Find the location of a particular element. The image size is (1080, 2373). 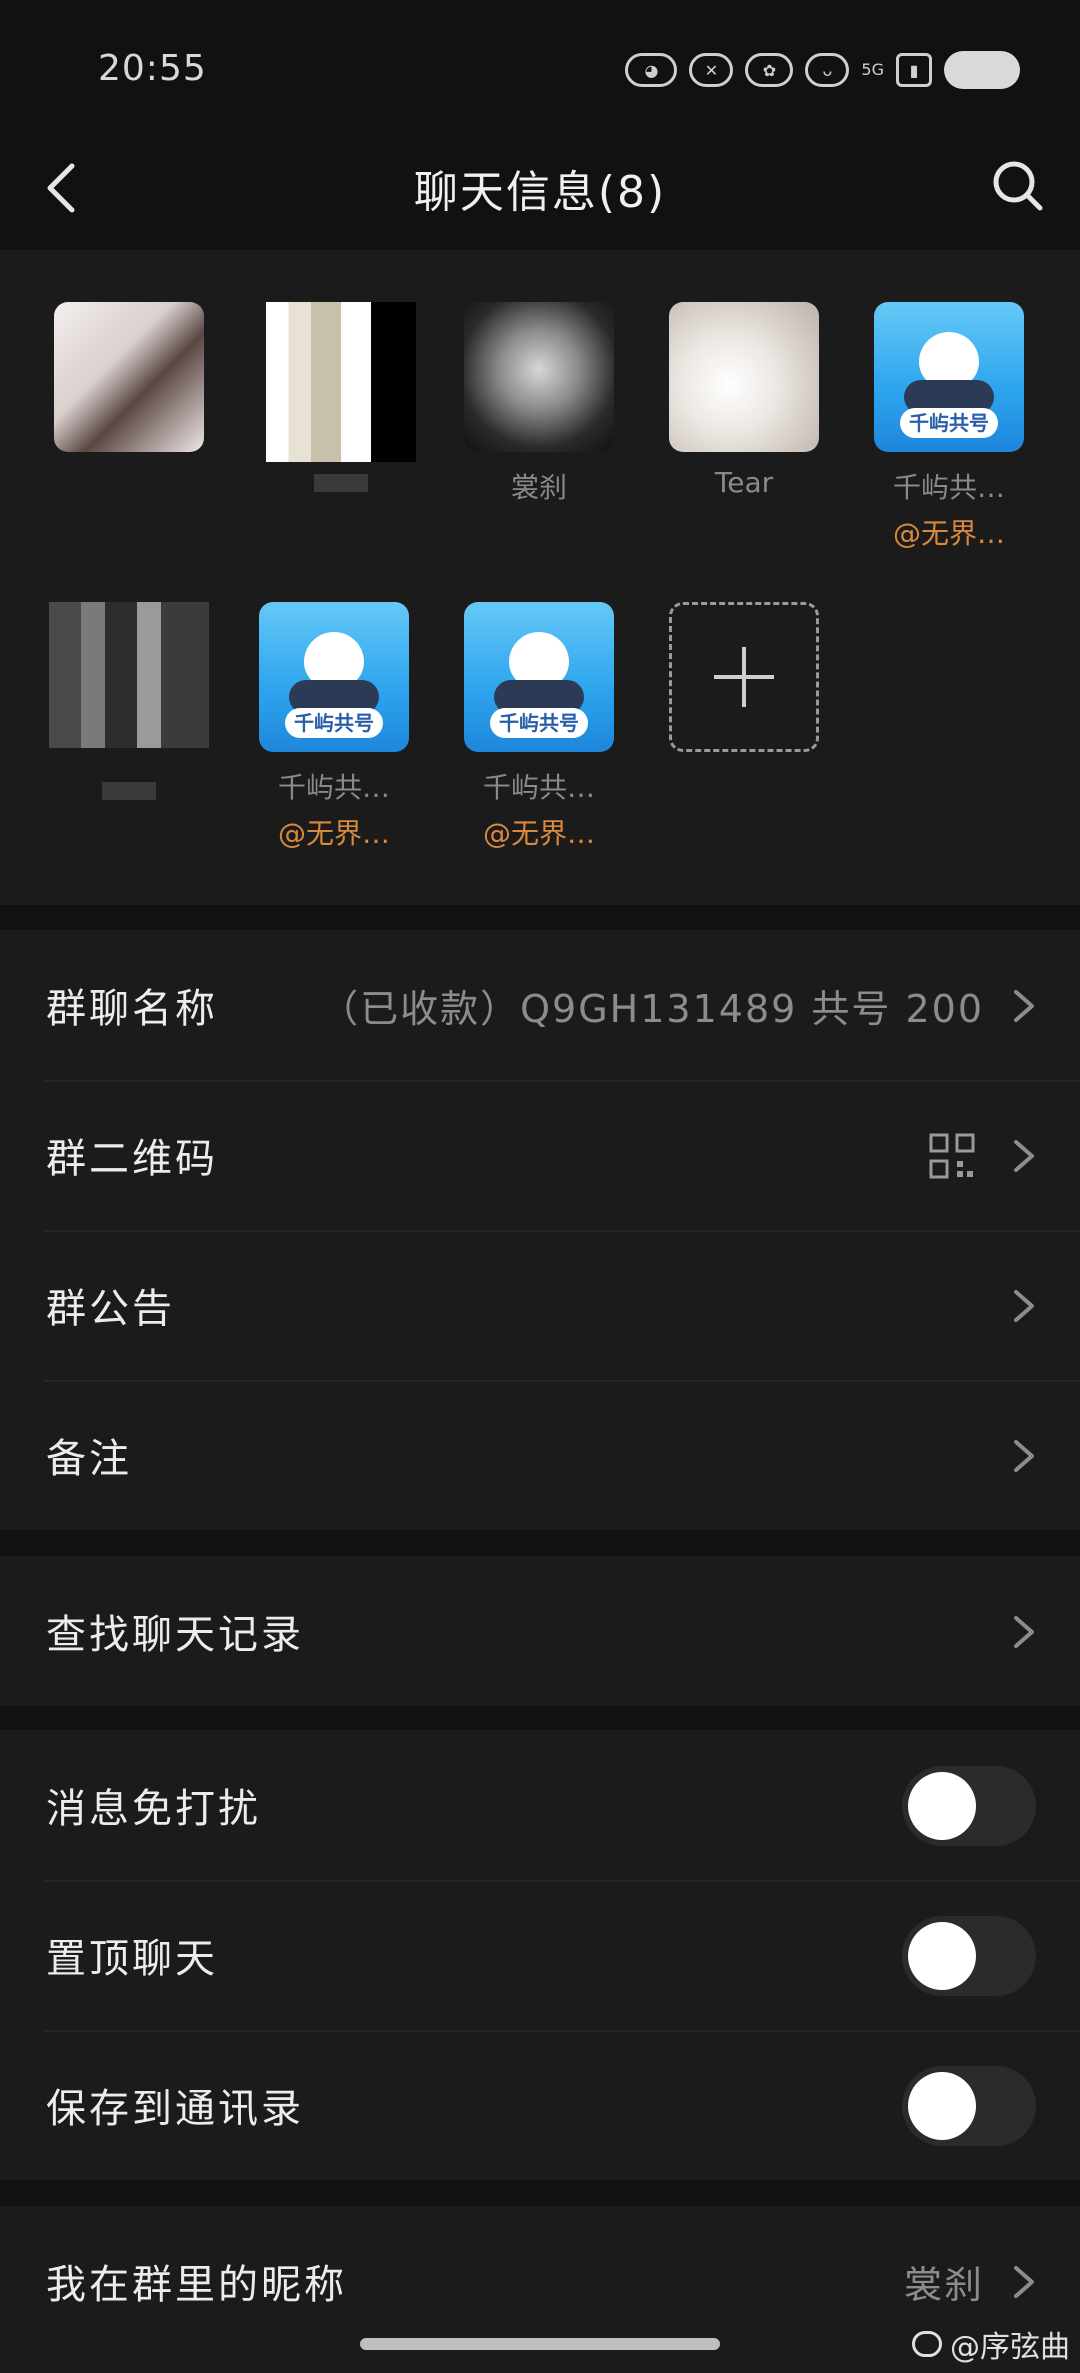

group-qr-label: 群二维码 is located at coordinates (132, 1159).